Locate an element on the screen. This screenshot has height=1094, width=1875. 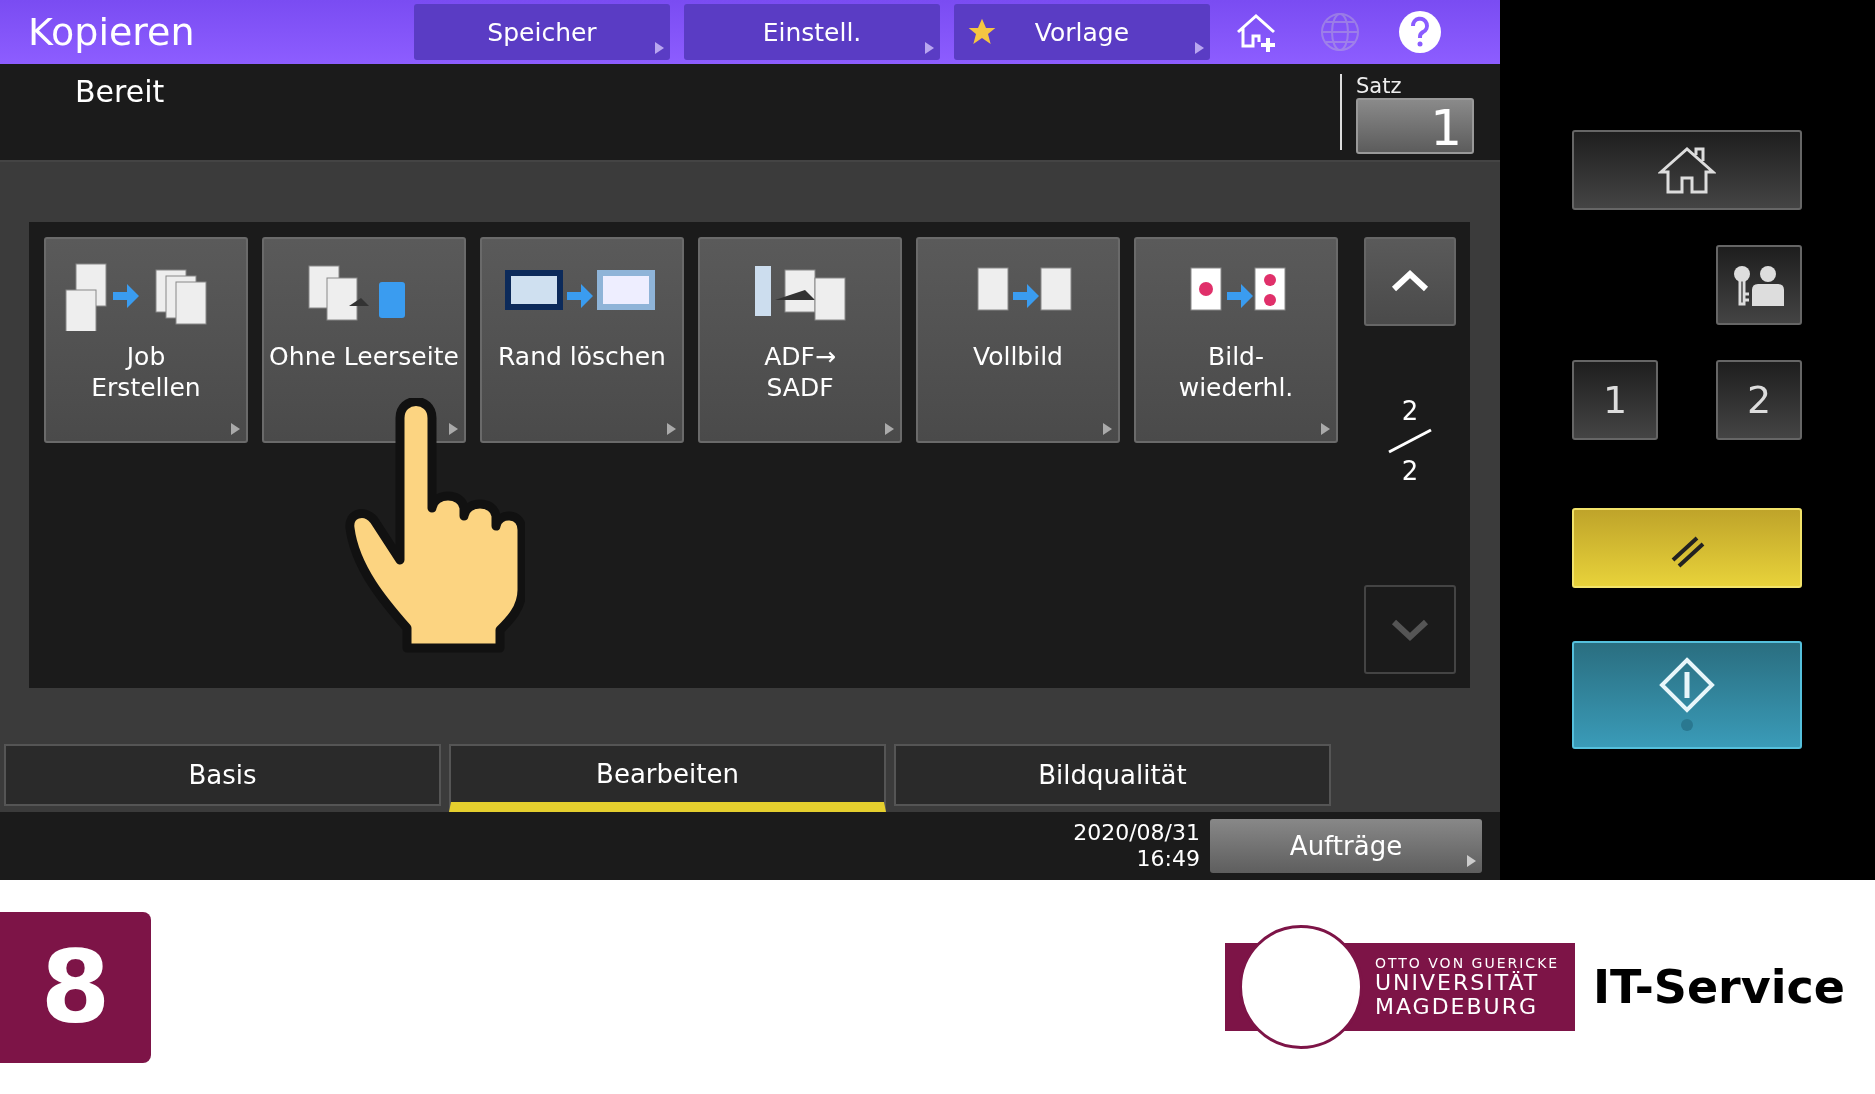
status-text: Bereit is located at coordinates (120, 92).